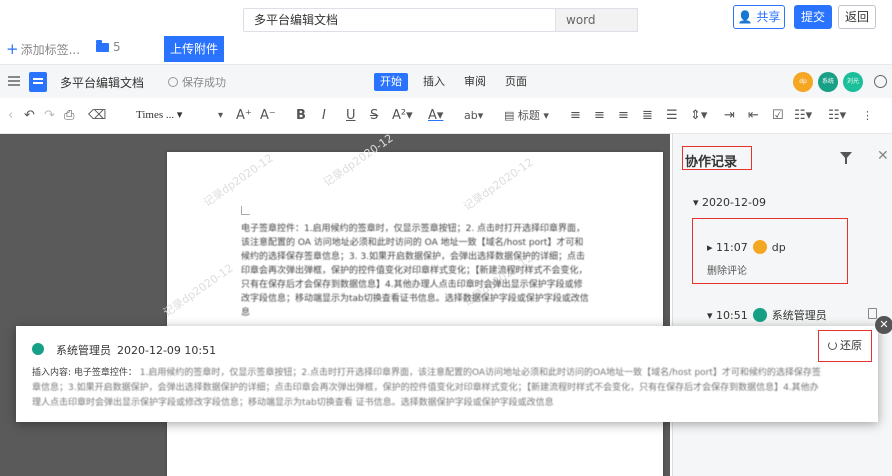 The width and height of the screenshot is (892, 476). What do you see at coordinates (734, 202) in the screenshot?
I see `date-label: 2020-12-09` at bounding box center [734, 202].